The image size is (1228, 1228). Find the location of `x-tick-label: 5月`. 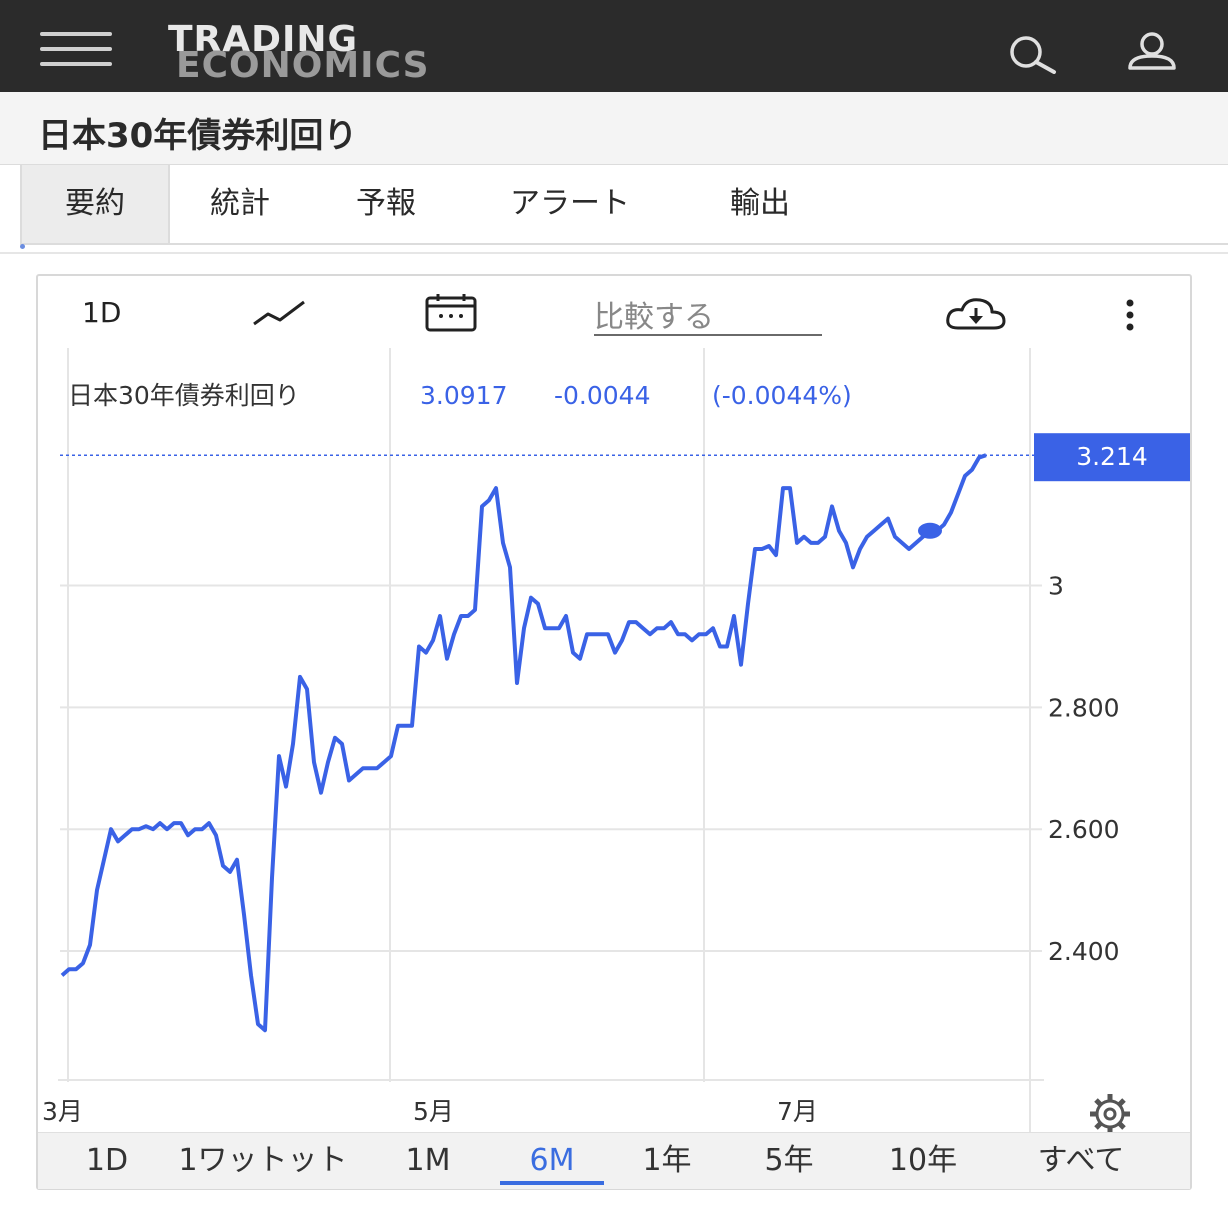

x-tick-label: 5月 is located at coordinates (433, 1111).